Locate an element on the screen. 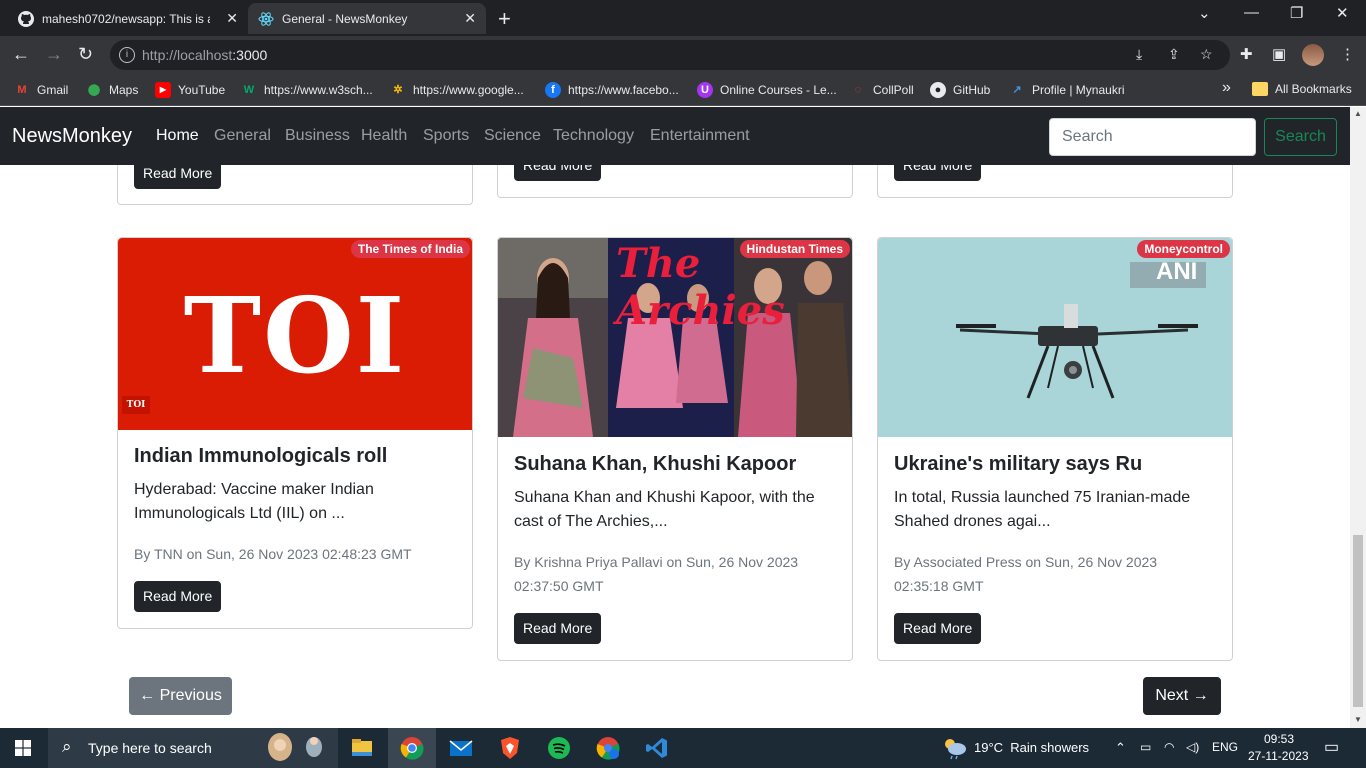 The width and height of the screenshot is (1366, 768). notification-icon: ▭ is located at coordinates (1331, 747).